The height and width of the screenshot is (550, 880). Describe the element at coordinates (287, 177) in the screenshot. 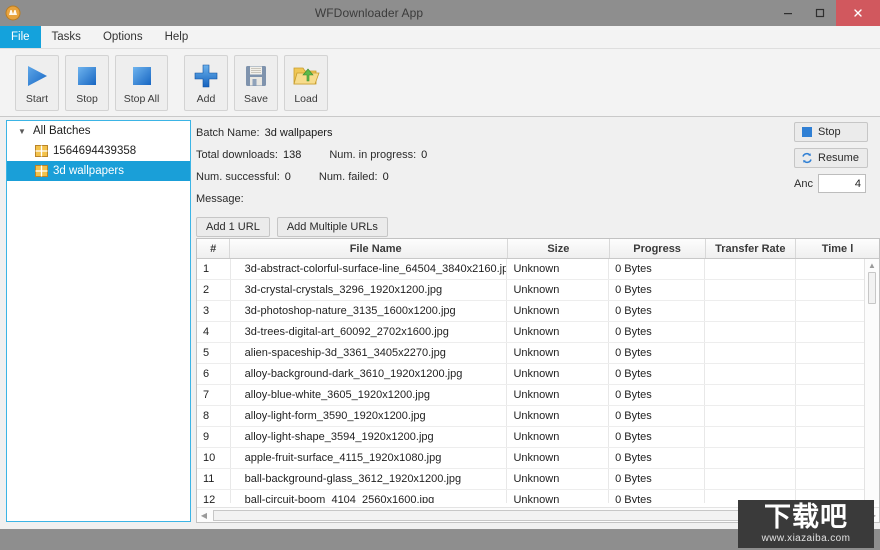

I see `successful-value: 0` at that location.